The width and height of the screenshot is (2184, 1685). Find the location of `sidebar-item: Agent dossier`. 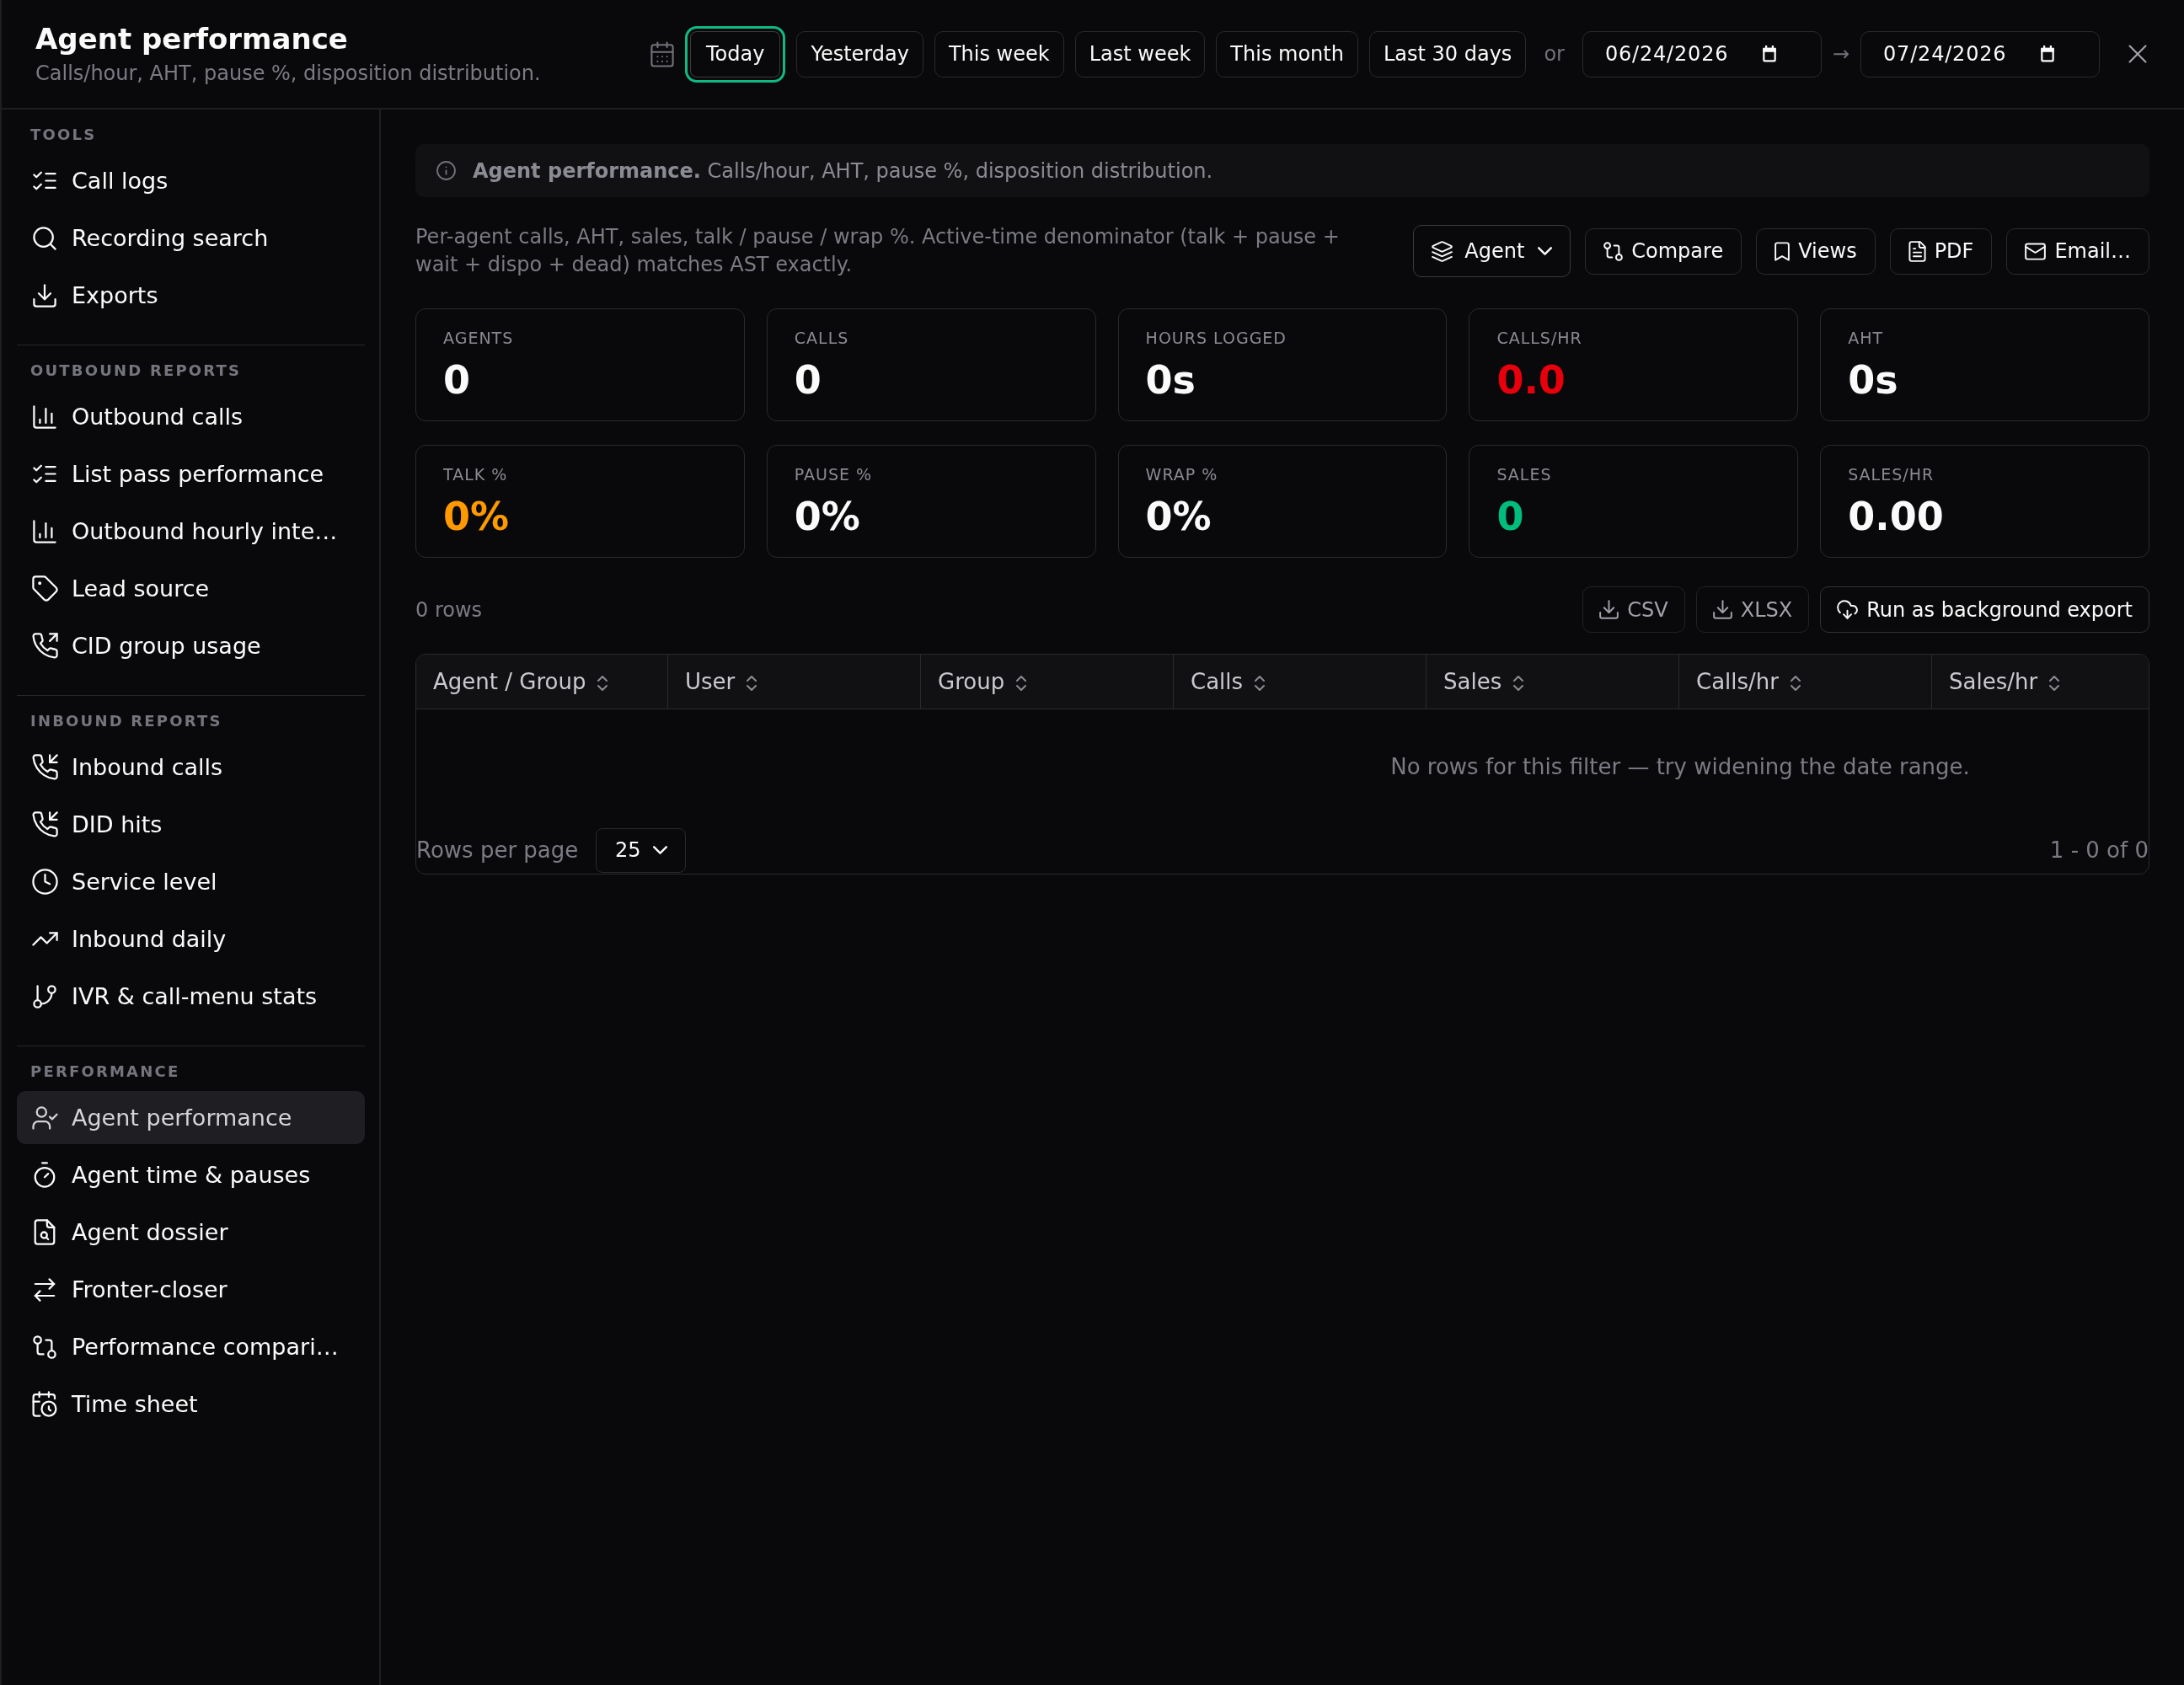

sidebar-item: Agent dossier is located at coordinates (191, 1232).